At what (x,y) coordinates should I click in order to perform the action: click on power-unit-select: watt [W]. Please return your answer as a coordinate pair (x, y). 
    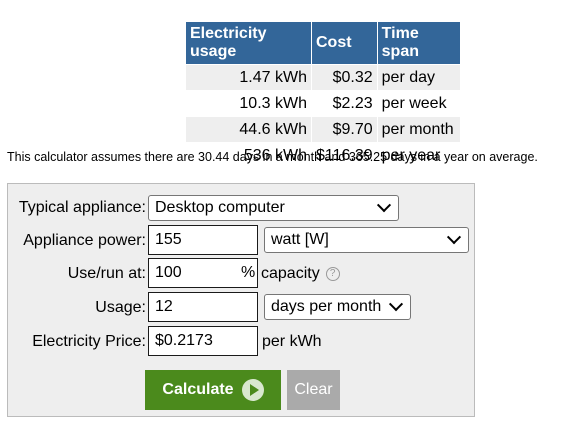
    Looking at the image, I should click on (366, 240).